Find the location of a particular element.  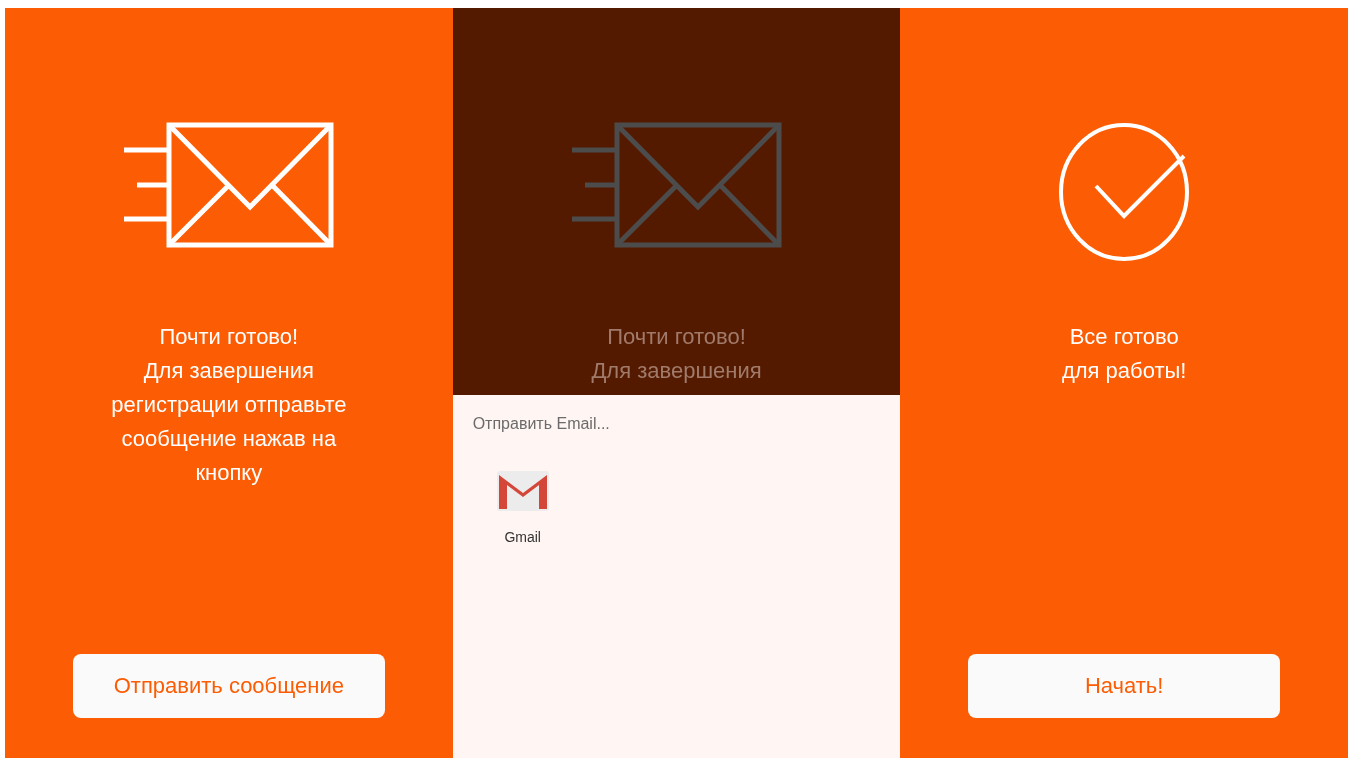

message-text: Почти готово! Для завершения регистрации отправьте сообщение нажав на кнопку is located at coordinates (229, 405).